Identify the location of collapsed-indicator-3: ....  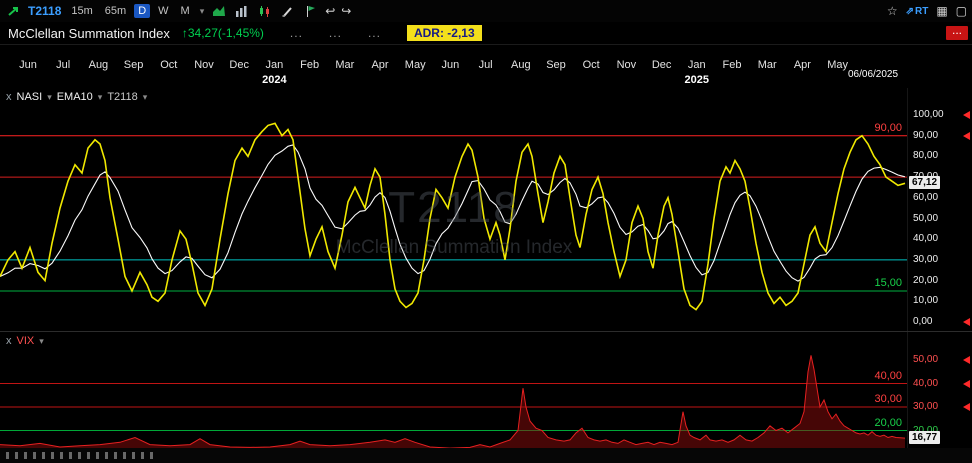
(374, 33).